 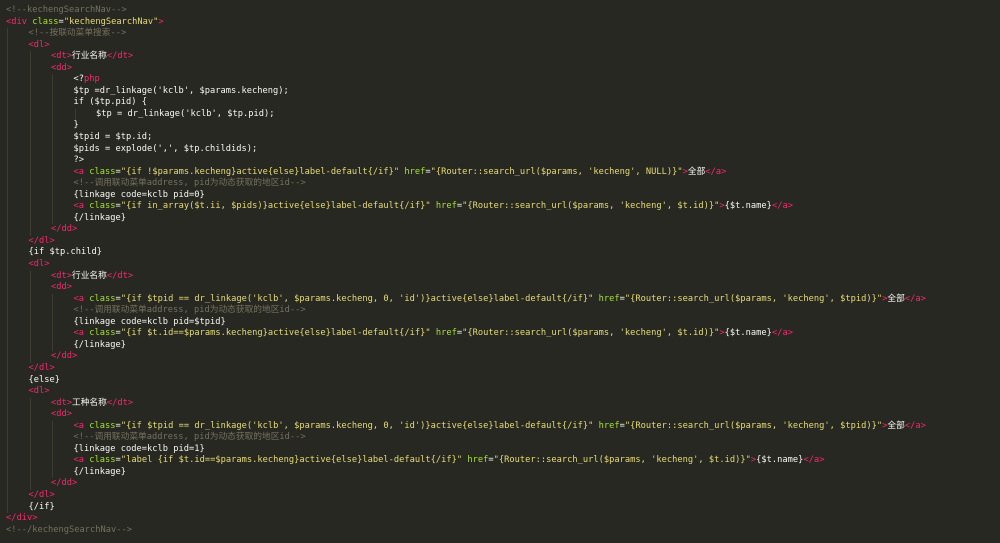 I want to click on code-line: <!--kechengSearchNav-->, so click(x=503, y=11).